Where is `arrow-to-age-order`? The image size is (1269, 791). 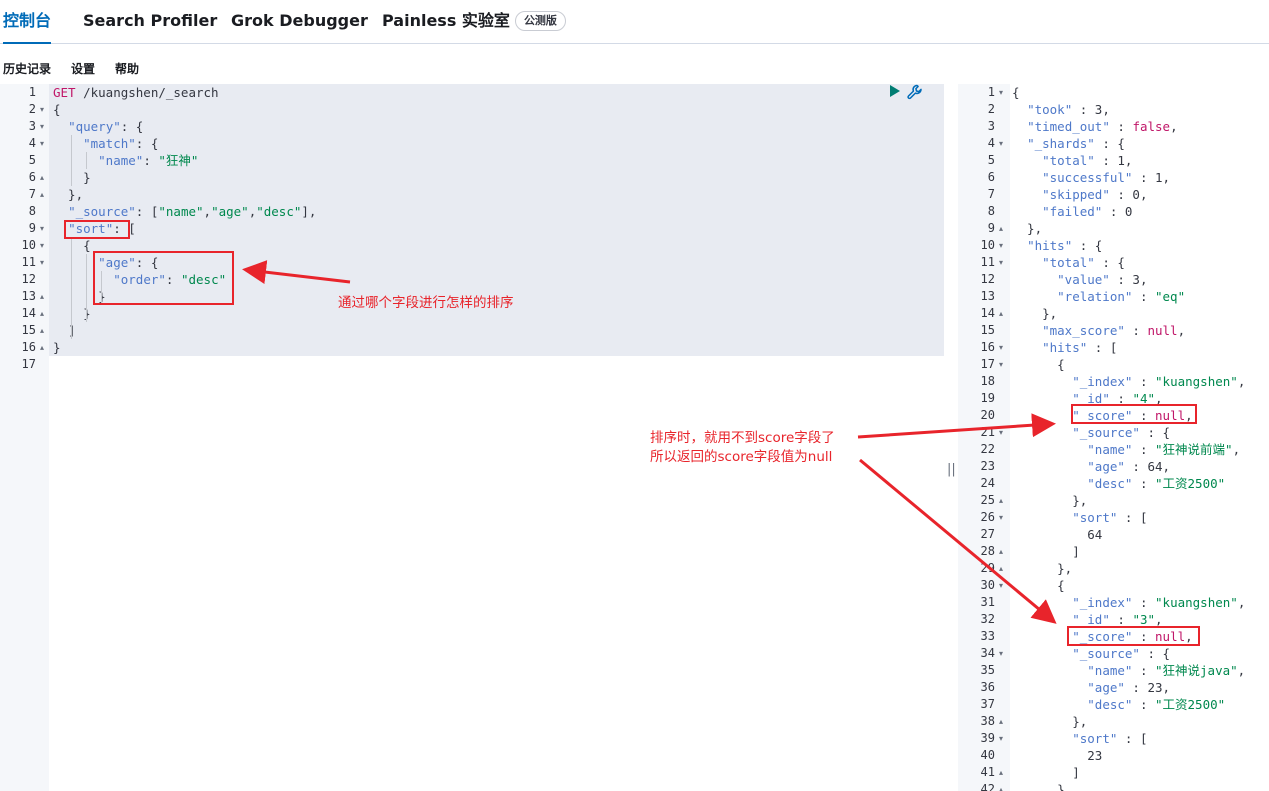 arrow-to-age-order is located at coordinates (296, 272).